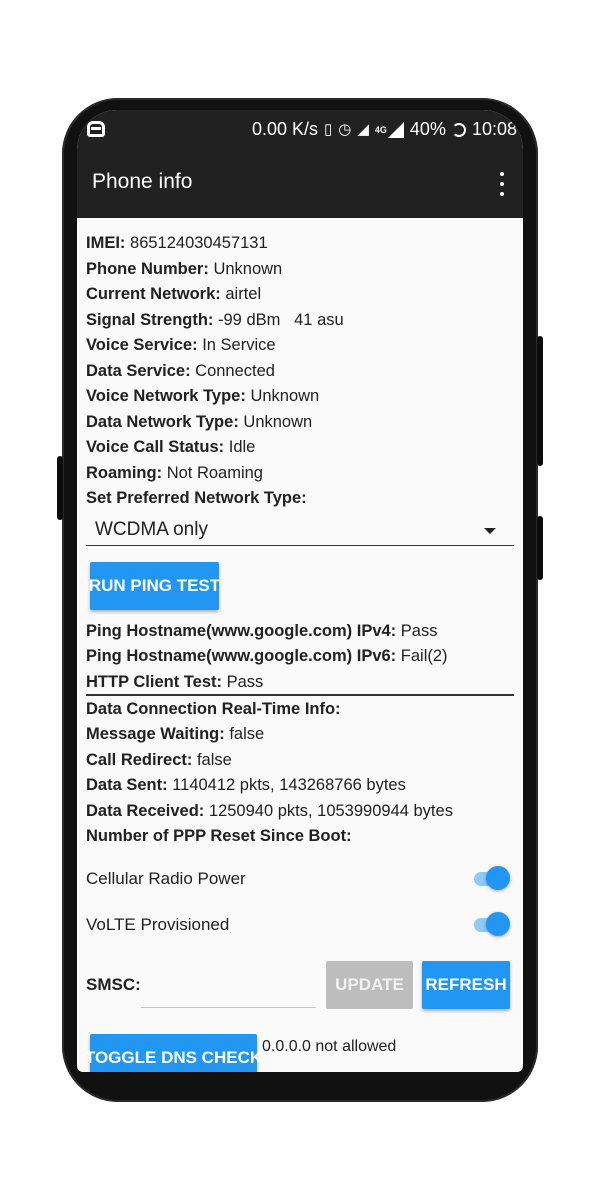 The height and width of the screenshot is (1200, 600). What do you see at coordinates (154, 586) in the screenshot?
I see `run-ping-test-button: RUN PING TEST` at bounding box center [154, 586].